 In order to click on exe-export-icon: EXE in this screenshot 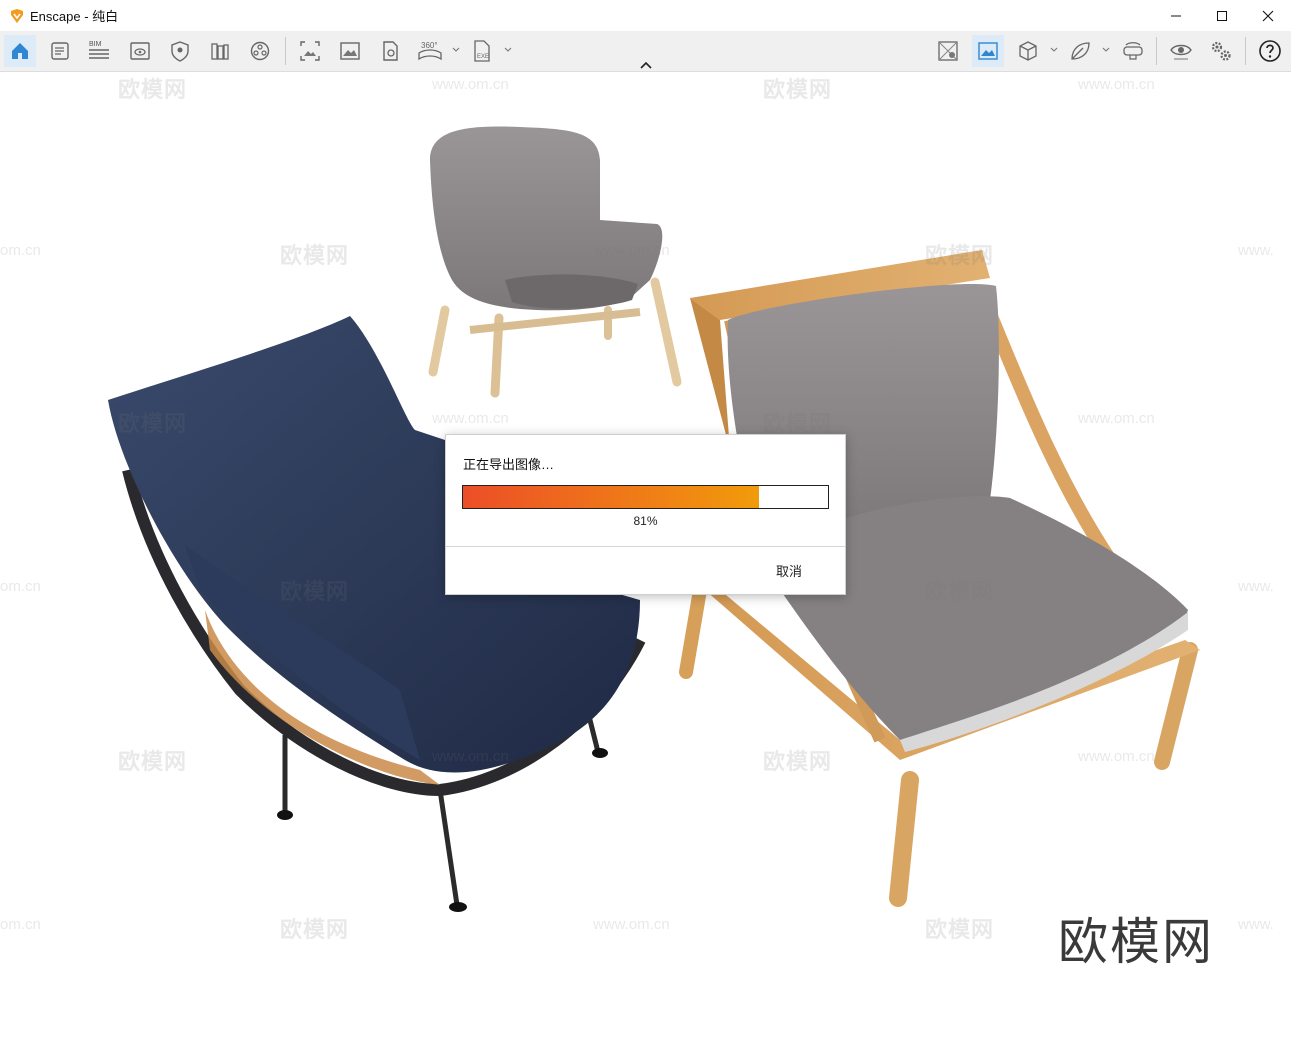, I will do `click(482, 51)`.